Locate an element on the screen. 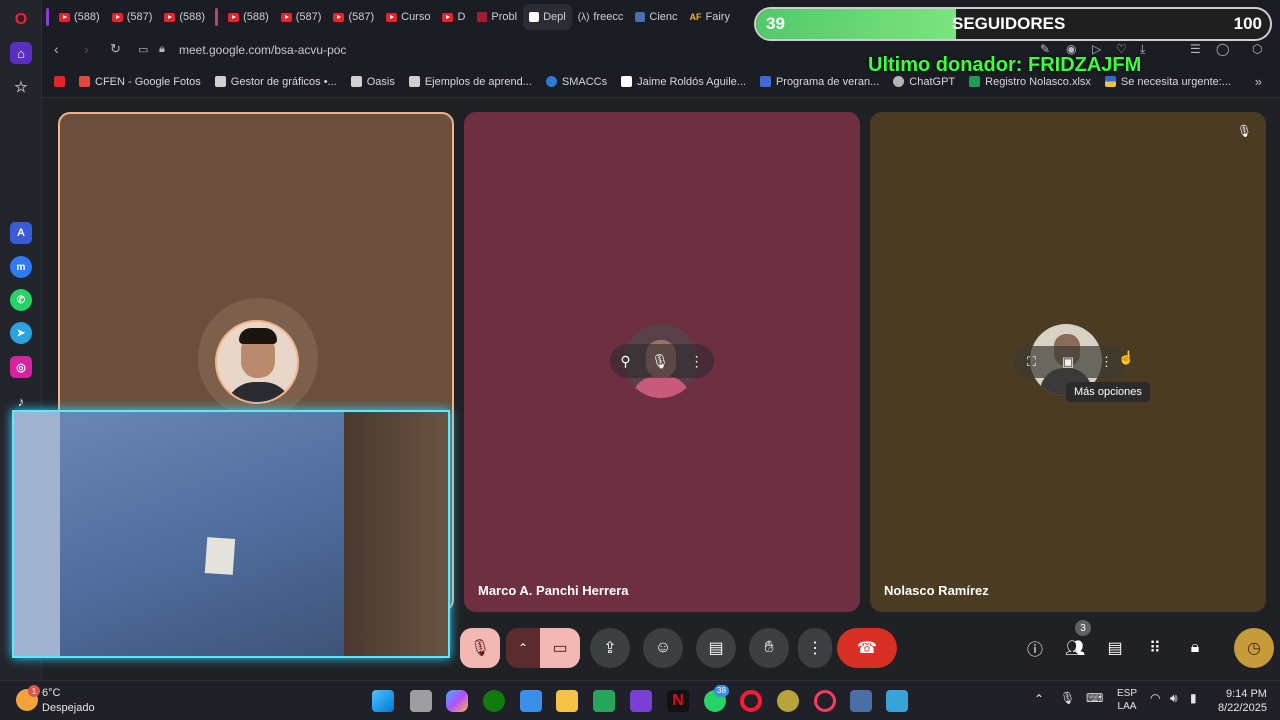  end-call-button: ☎ is located at coordinates (867, 648).